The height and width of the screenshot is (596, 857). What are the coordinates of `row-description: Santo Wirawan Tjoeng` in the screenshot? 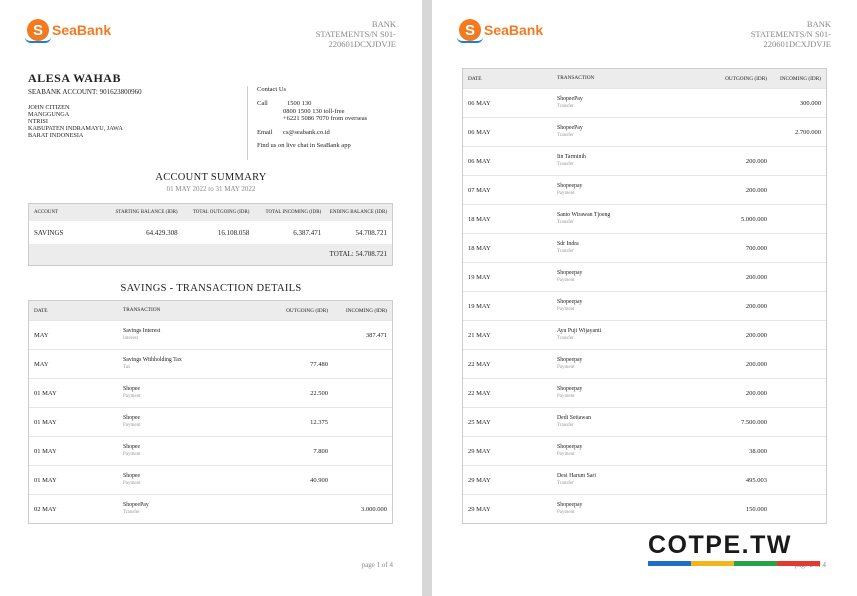 It's located at (584, 215).